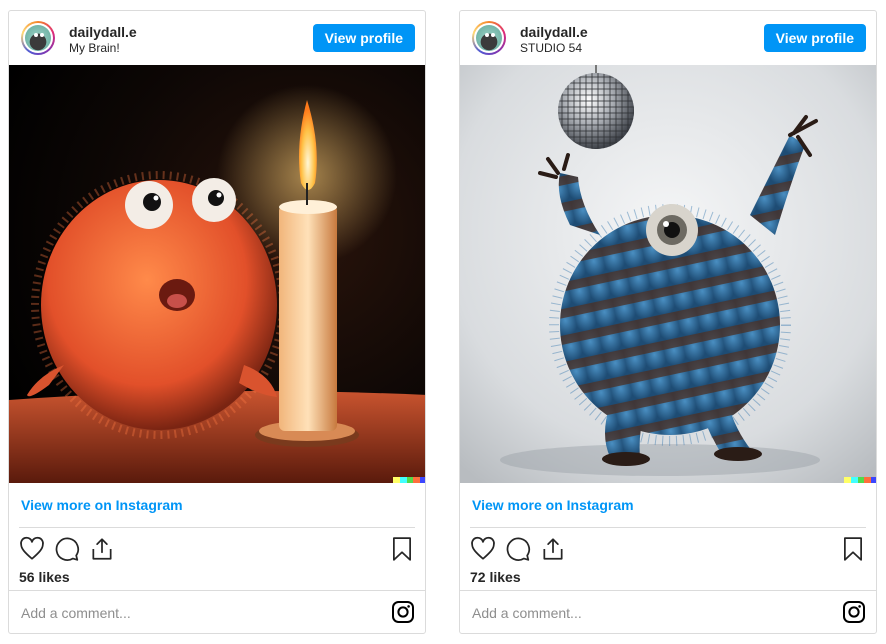  Describe the element at coordinates (94, 48) in the screenshot. I see `post-caption-line: My Brain!` at that location.